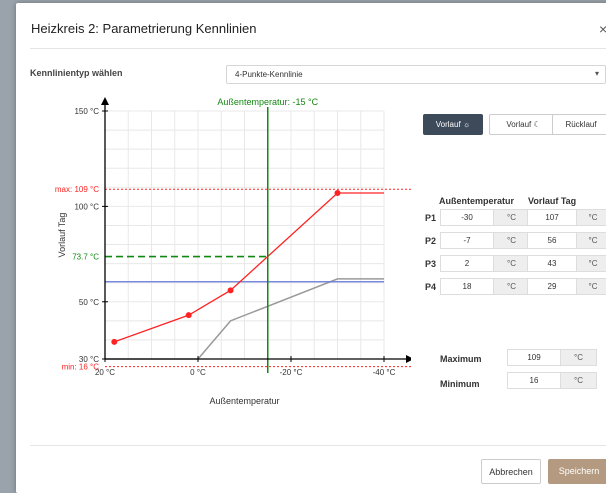  I want to click on kennlinie-select: 4-Punkte-Kennlinie ▾, so click(416, 74).